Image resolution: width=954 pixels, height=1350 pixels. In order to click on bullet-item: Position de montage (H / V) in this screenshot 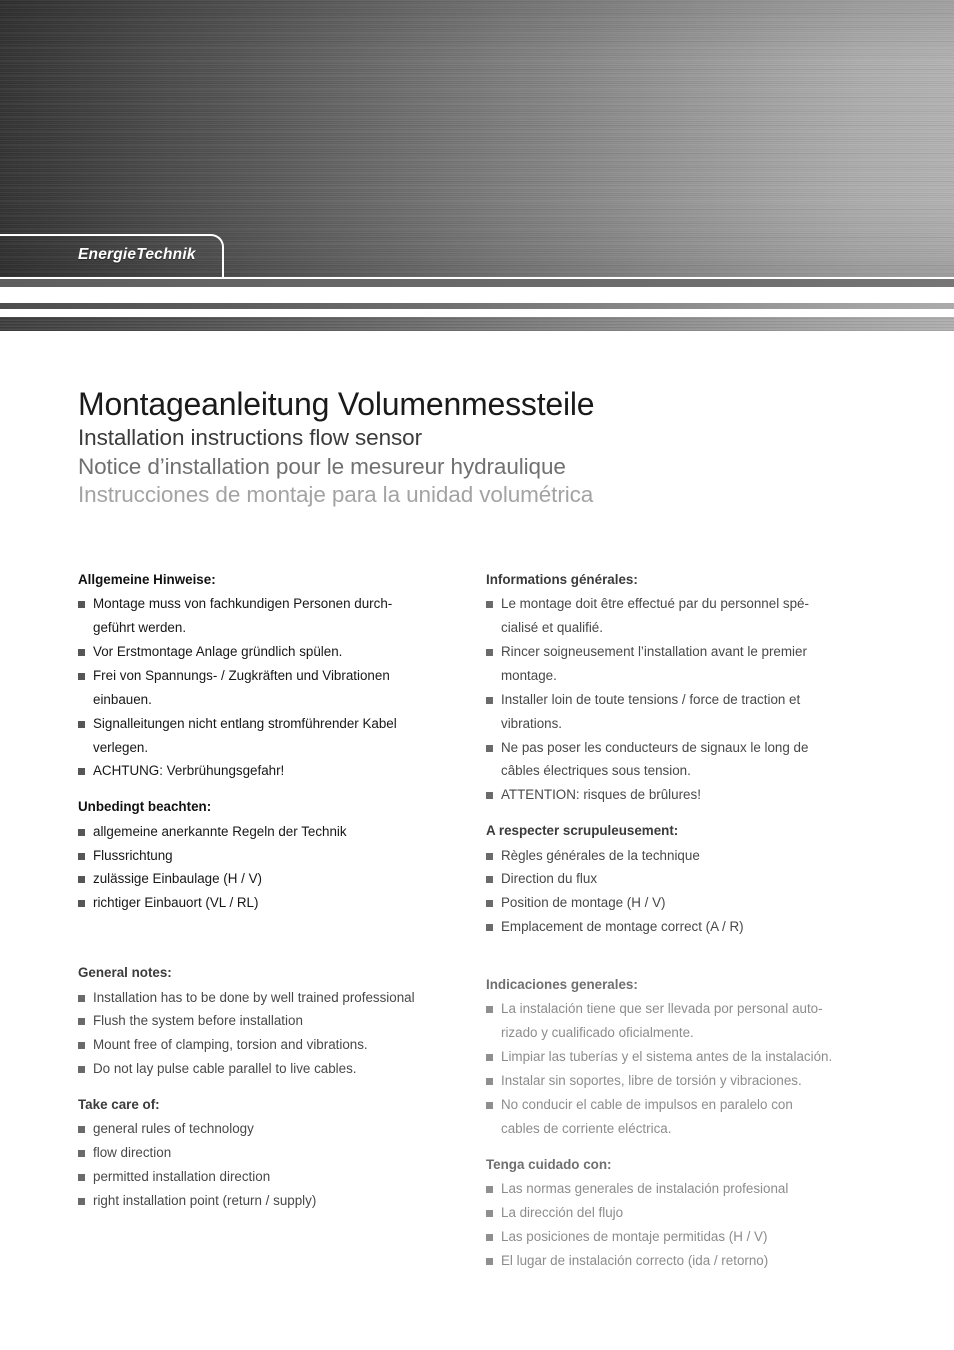, I will do `click(686, 903)`.